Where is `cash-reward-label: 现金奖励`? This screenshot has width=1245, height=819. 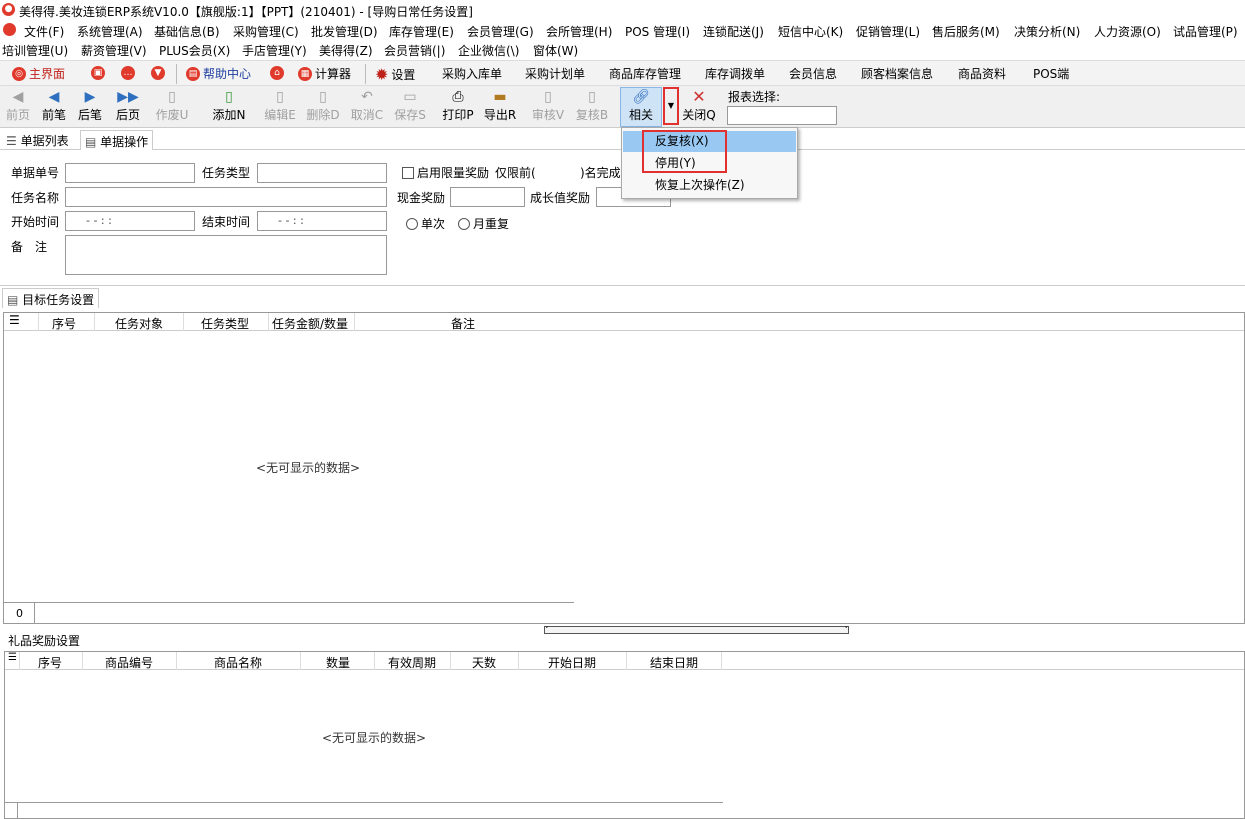
cash-reward-label: 现金奖励 is located at coordinates (421, 198).